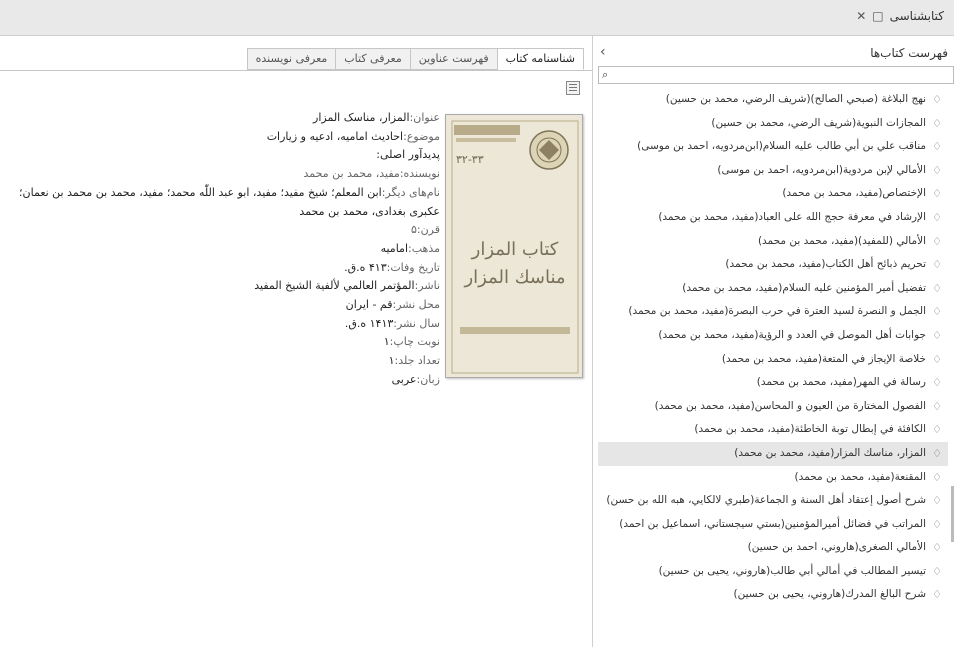 The image size is (954, 647). I want to click on field-publisher: ناشر:المؤتمر العالمي لألفية الشيخ المفيد, so click(347, 286).